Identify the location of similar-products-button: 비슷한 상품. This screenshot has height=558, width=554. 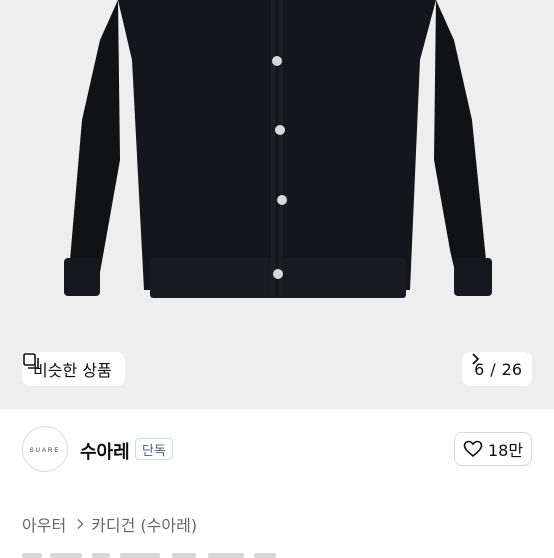
(73, 369).